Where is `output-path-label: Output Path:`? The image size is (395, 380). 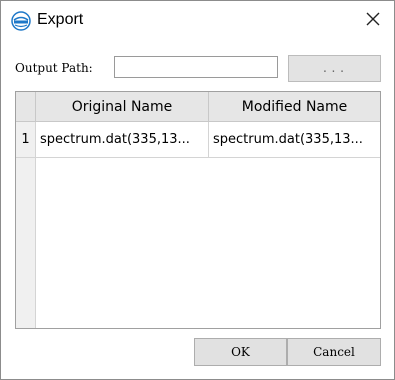 output-path-label: Output Path: is located at coordinates (54, 68).